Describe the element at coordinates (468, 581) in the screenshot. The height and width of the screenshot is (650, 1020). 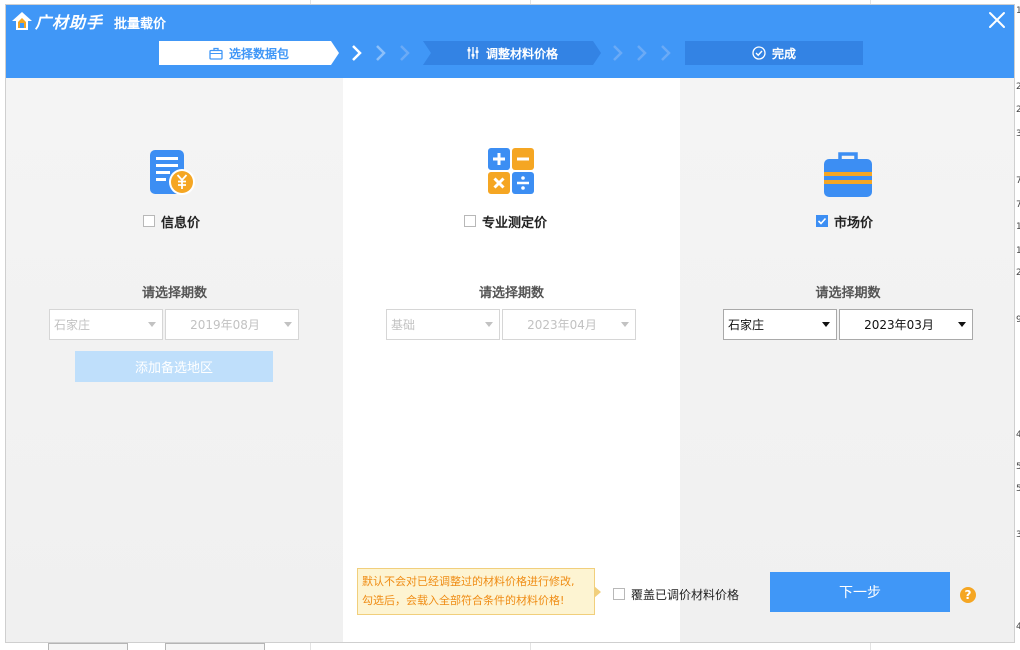
I see `tip-line: 默认不会对已经调整过的材料价格进行修改,` at that location.